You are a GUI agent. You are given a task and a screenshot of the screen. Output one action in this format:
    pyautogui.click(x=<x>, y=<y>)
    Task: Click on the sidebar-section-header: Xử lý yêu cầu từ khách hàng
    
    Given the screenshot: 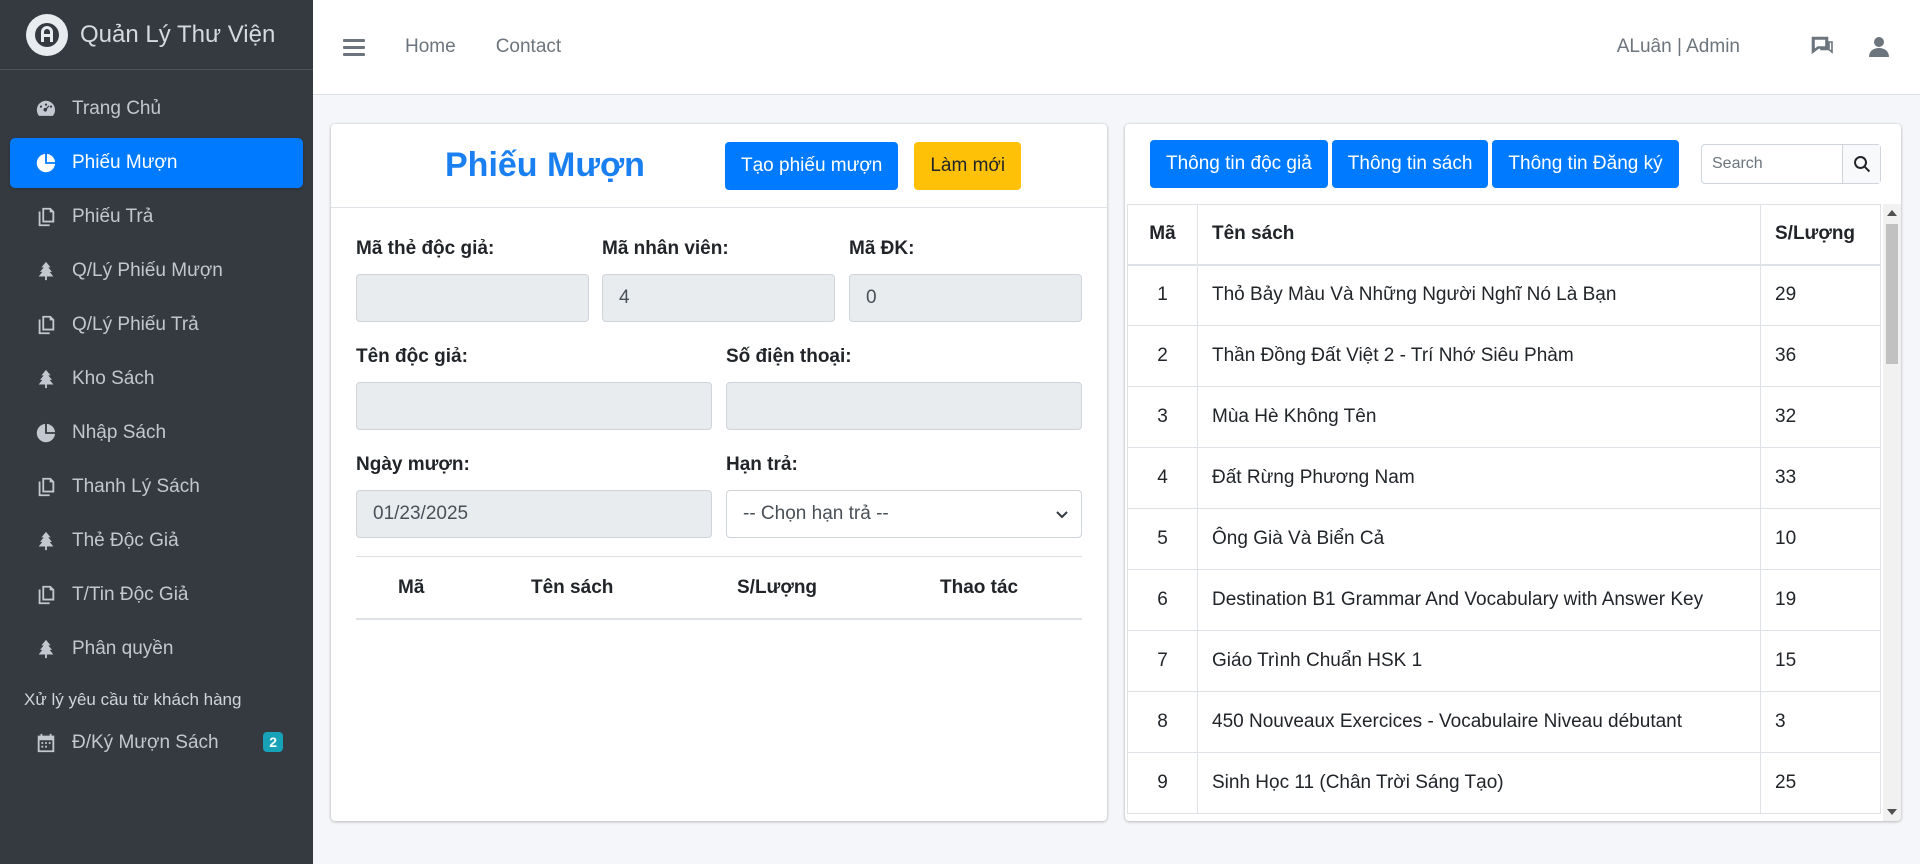 What is the action you would take?
    pyautogui.click(x=133, y=699)
    